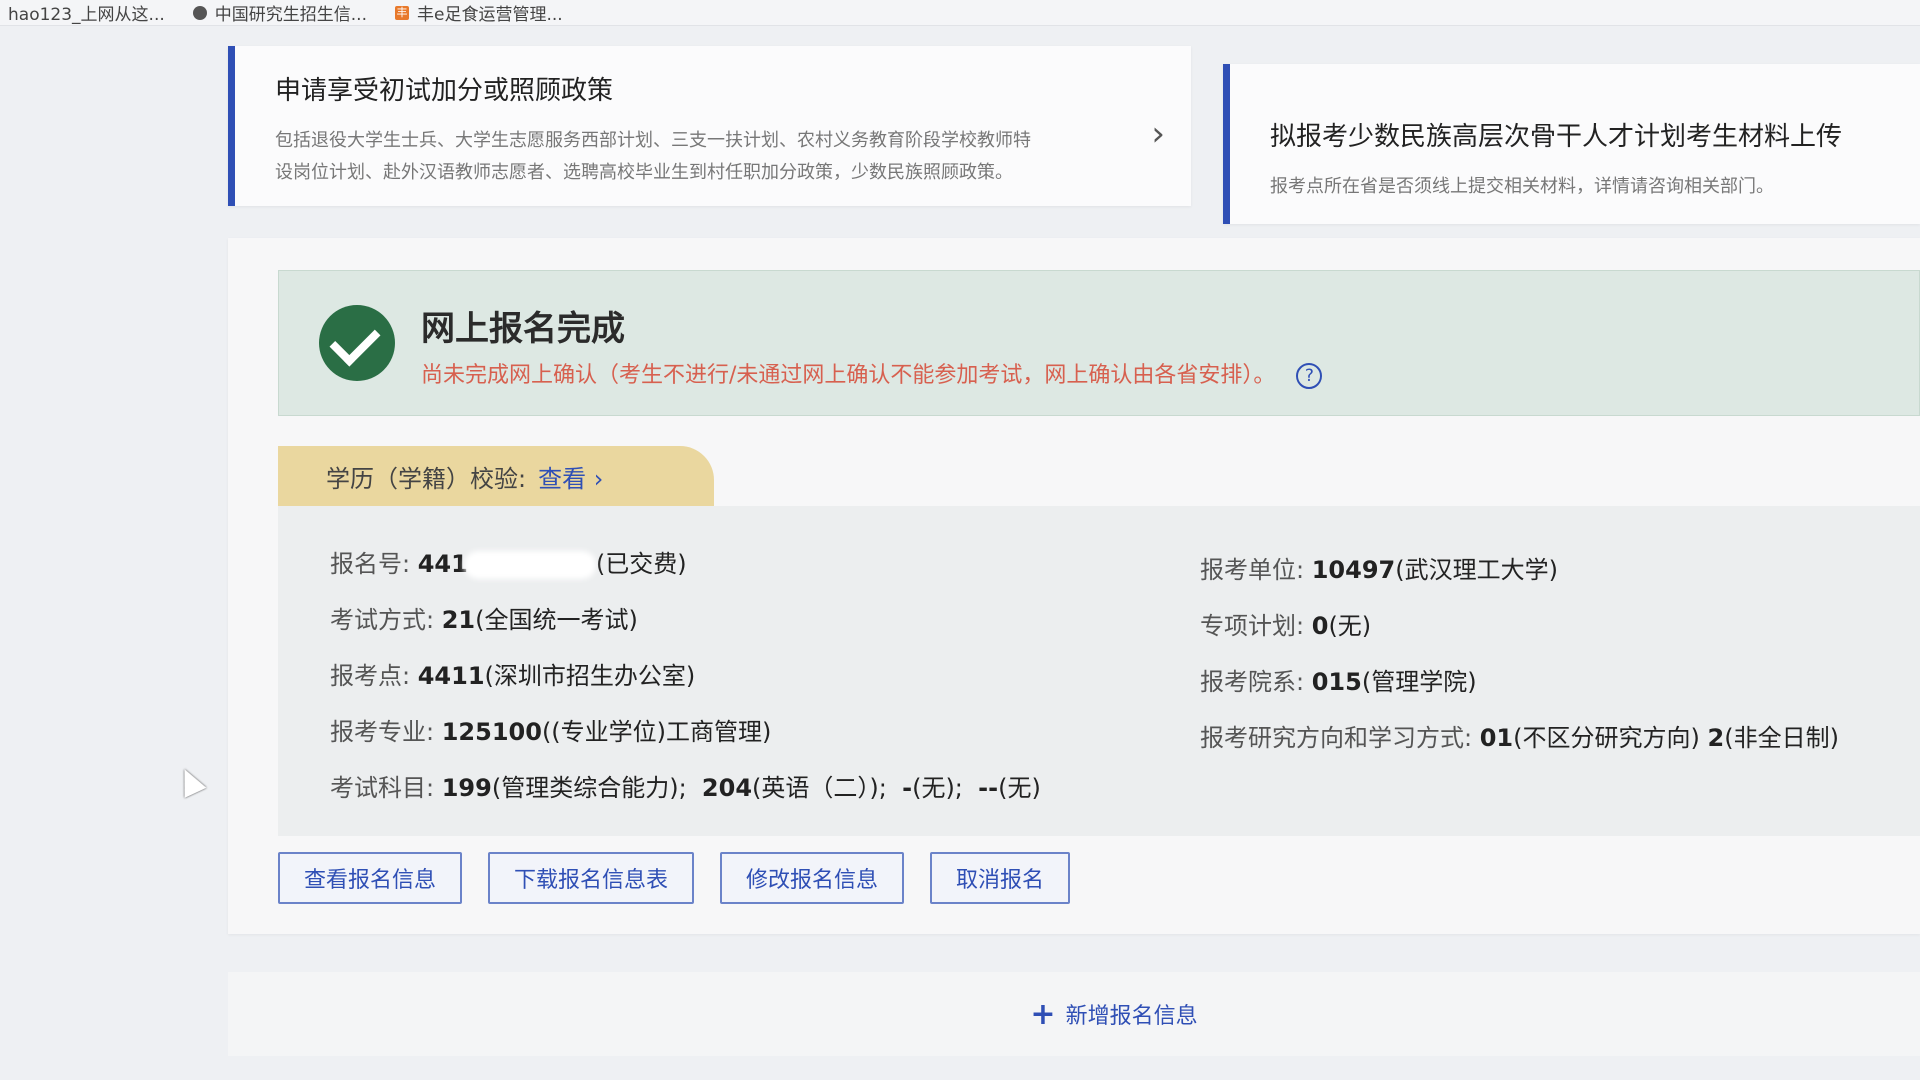 The image size is (1920, 1080). What do you see at coordinates (401, 12) in the screenshot?
I see `app-icon: 丰` at bounding box center [401, 12].